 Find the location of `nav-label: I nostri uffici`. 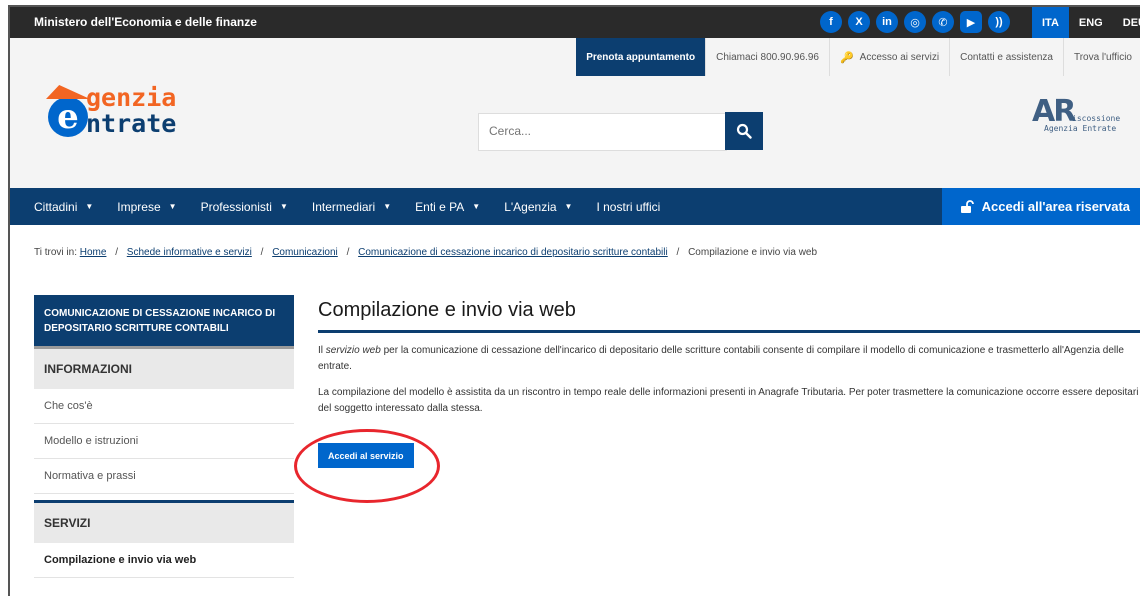

nav-label: I nostri uffici is located at coordinates (628, 206).